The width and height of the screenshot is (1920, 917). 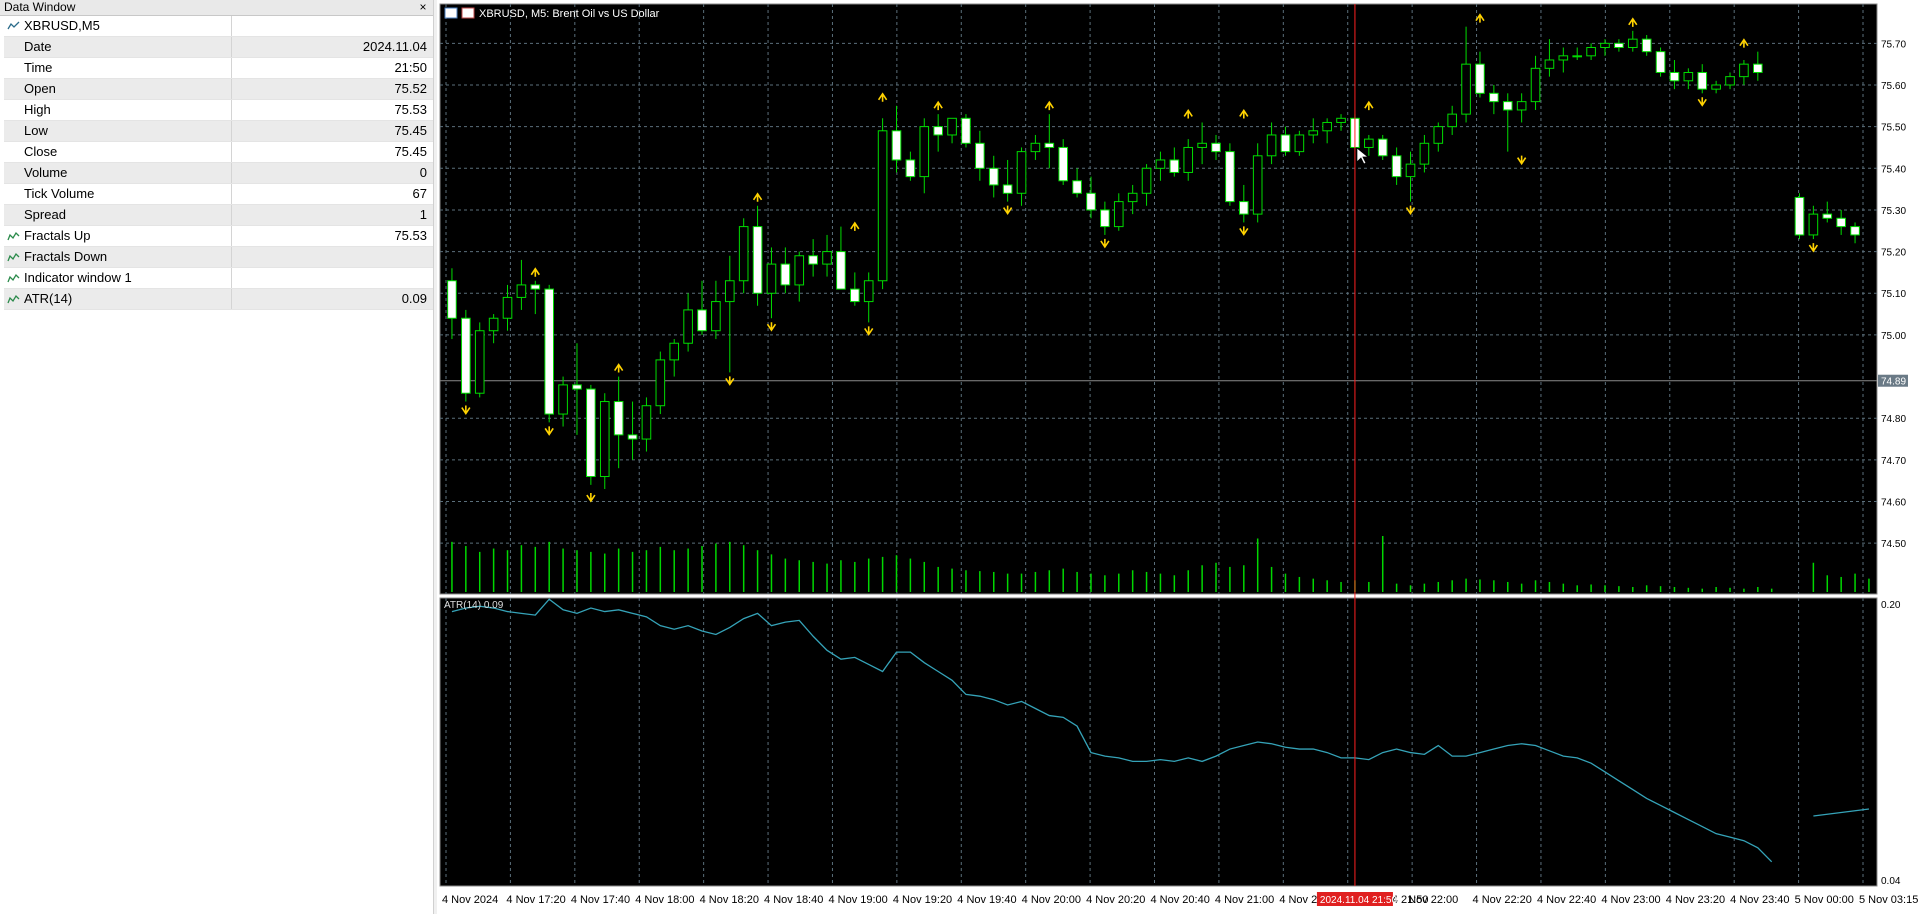 What do you see at coordinates (1759, 900) in the screenshot?
I see `time-axis-label: 4 Nov 23:40` at bounding box center [1759, 900].